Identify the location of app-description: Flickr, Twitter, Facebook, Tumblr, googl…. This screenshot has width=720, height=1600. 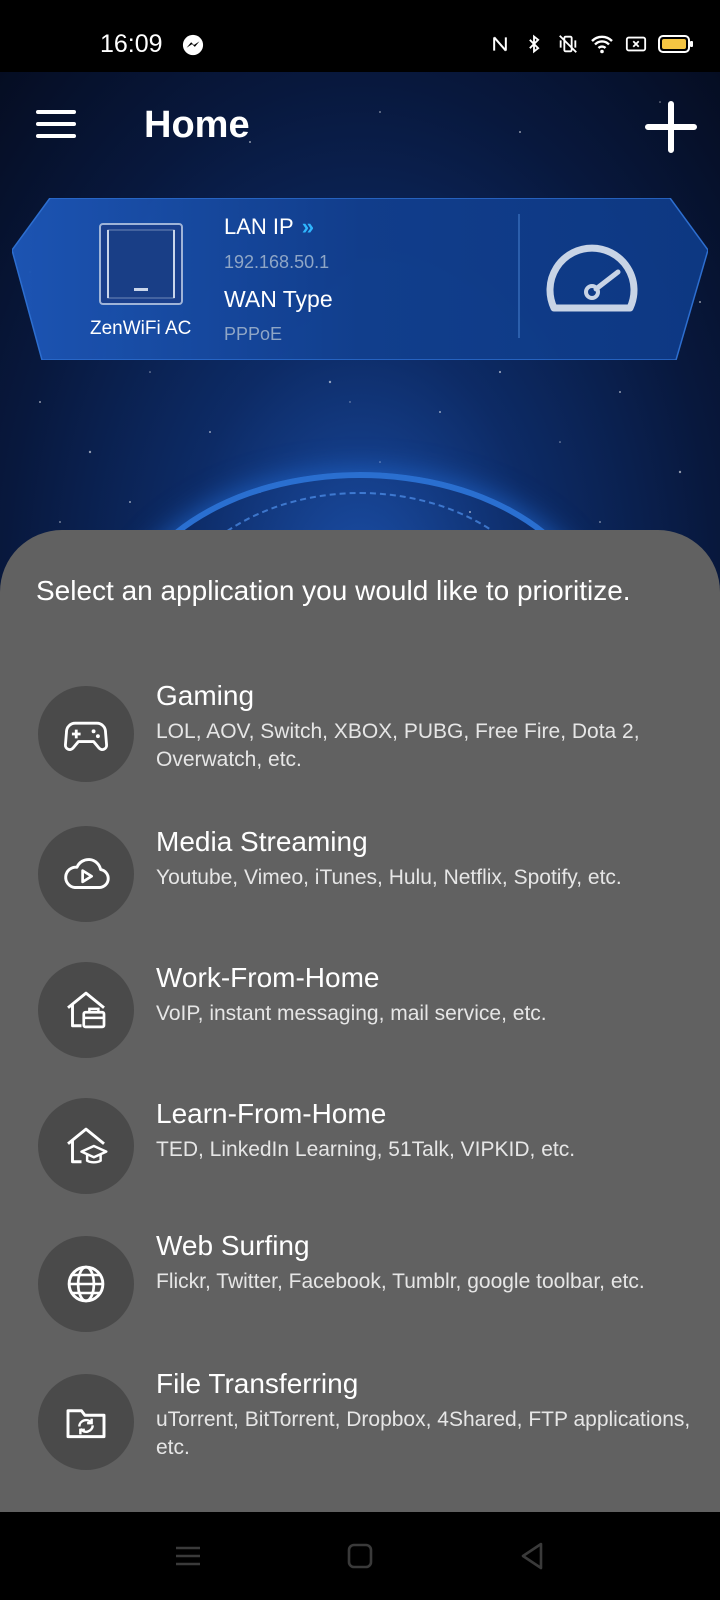
(400, 1281).